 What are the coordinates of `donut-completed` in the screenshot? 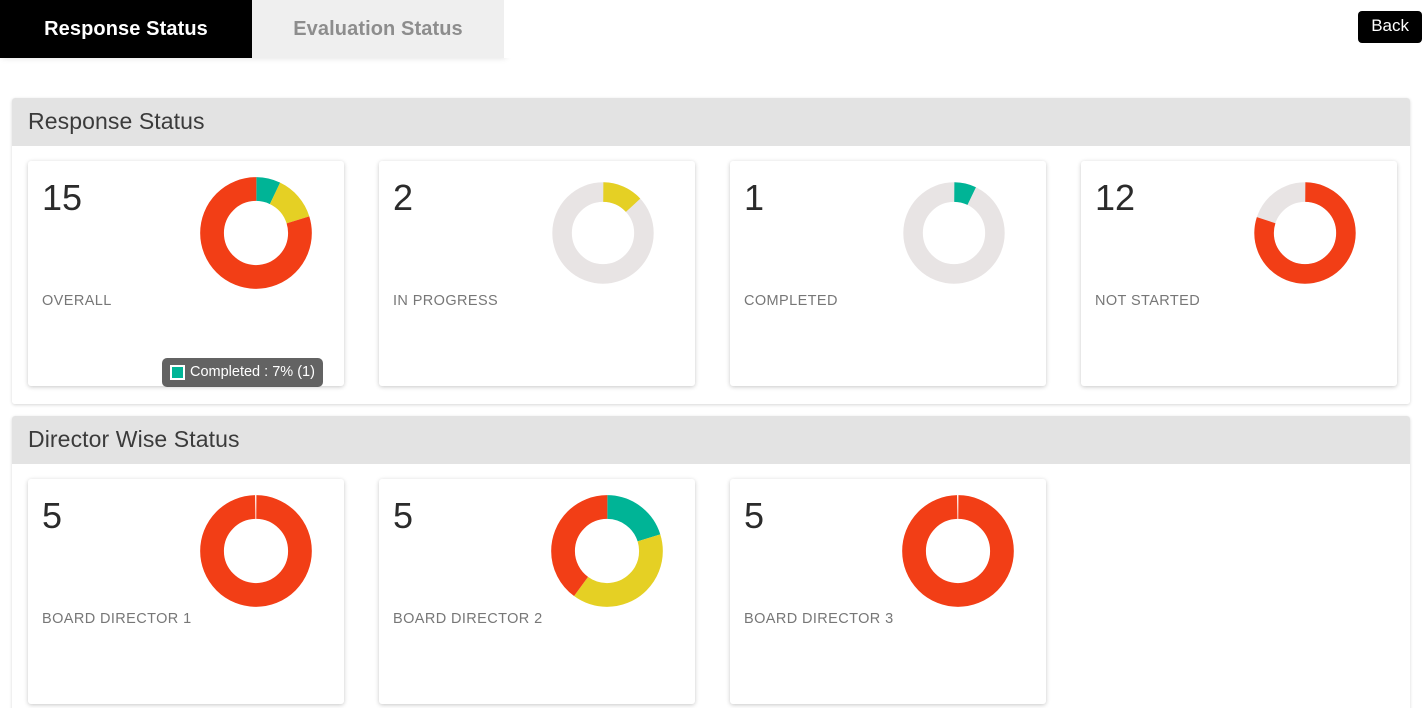 It's located at (954, 233).